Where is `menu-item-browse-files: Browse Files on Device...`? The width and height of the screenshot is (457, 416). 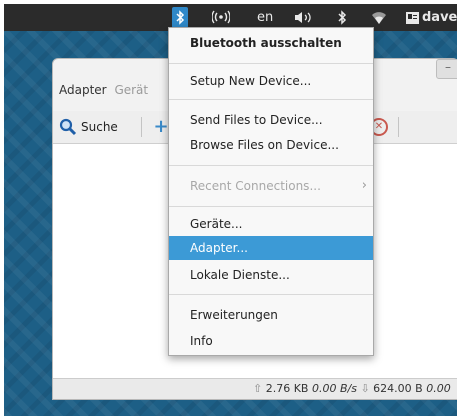 menu-item-browse-files: Browse Files on Device... is located at coordinates (271, 145).